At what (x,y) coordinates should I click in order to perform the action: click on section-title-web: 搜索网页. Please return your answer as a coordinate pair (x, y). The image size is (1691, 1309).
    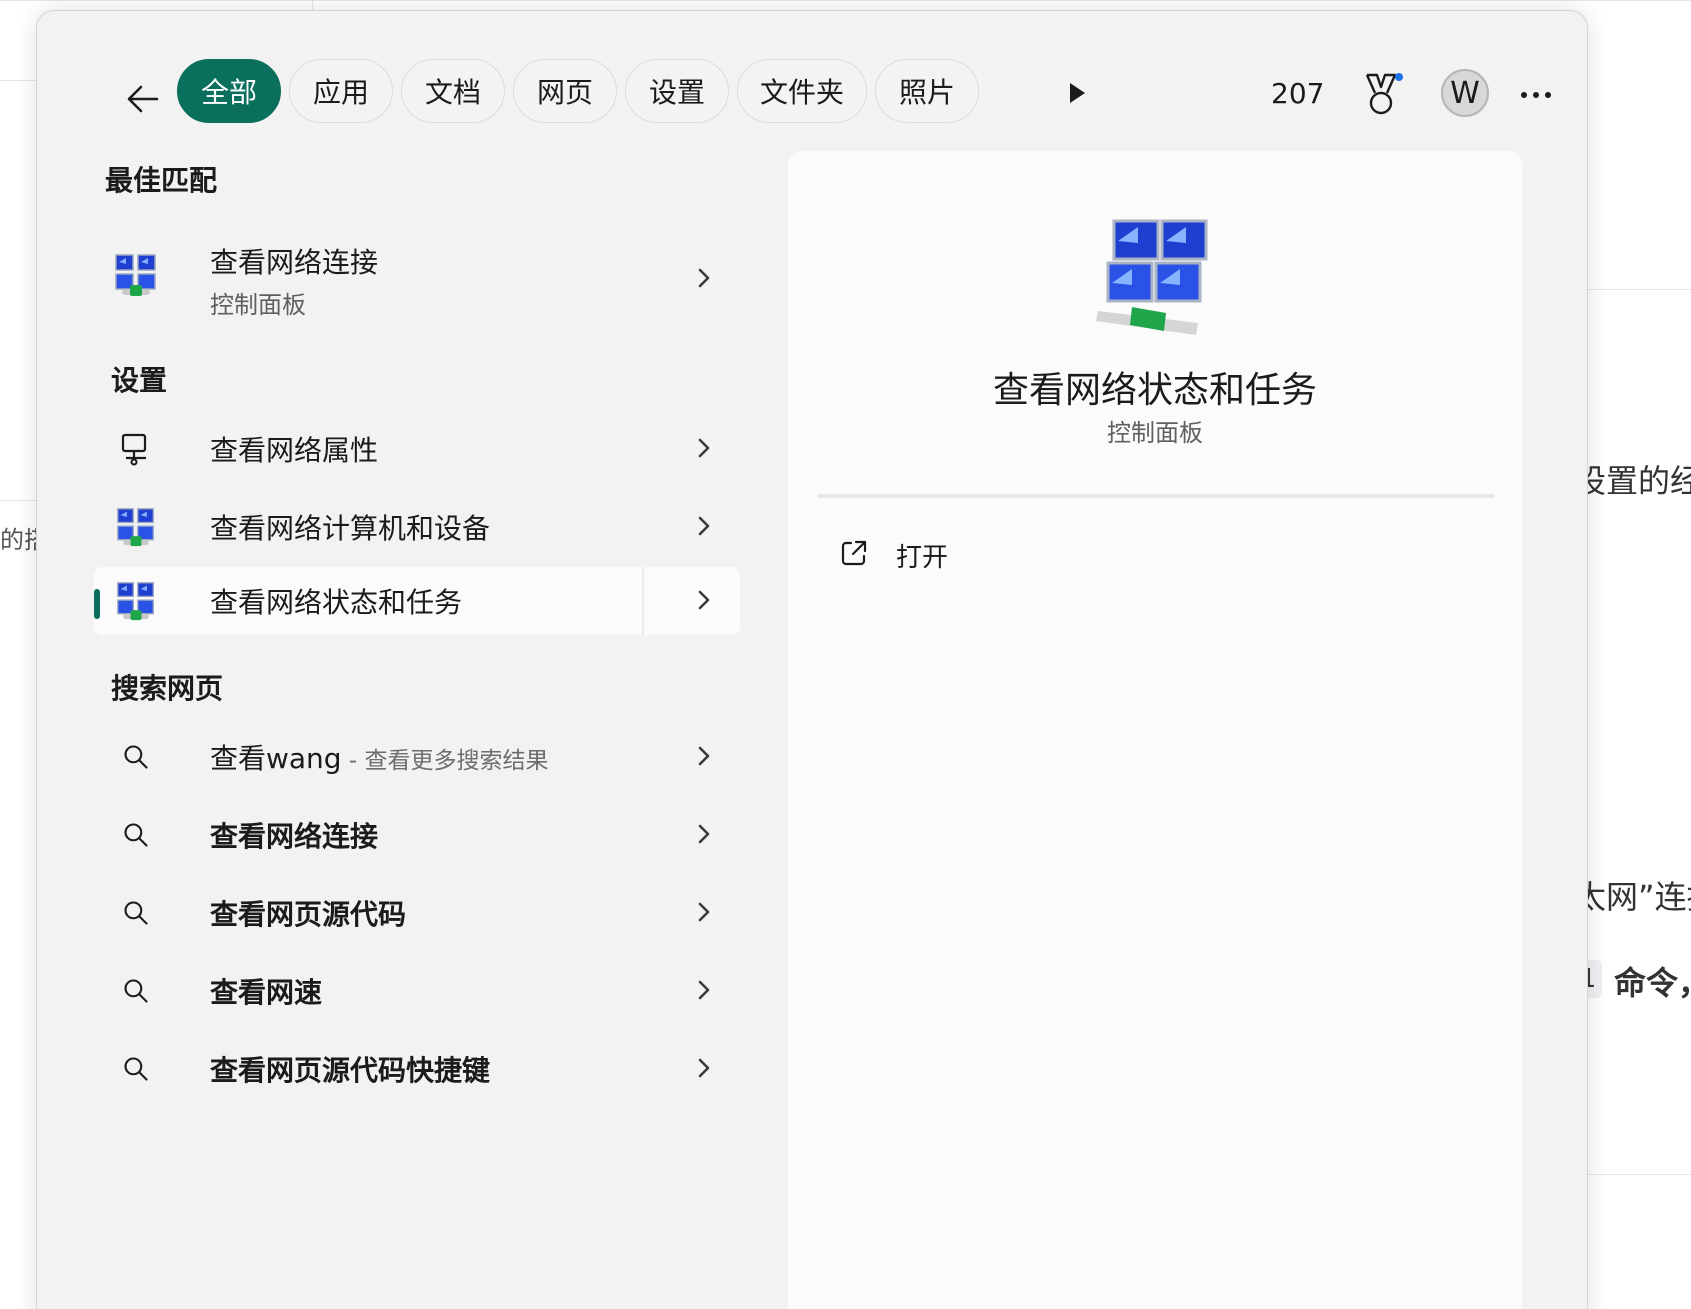
    Looking at the image, I should click on (167, 688).